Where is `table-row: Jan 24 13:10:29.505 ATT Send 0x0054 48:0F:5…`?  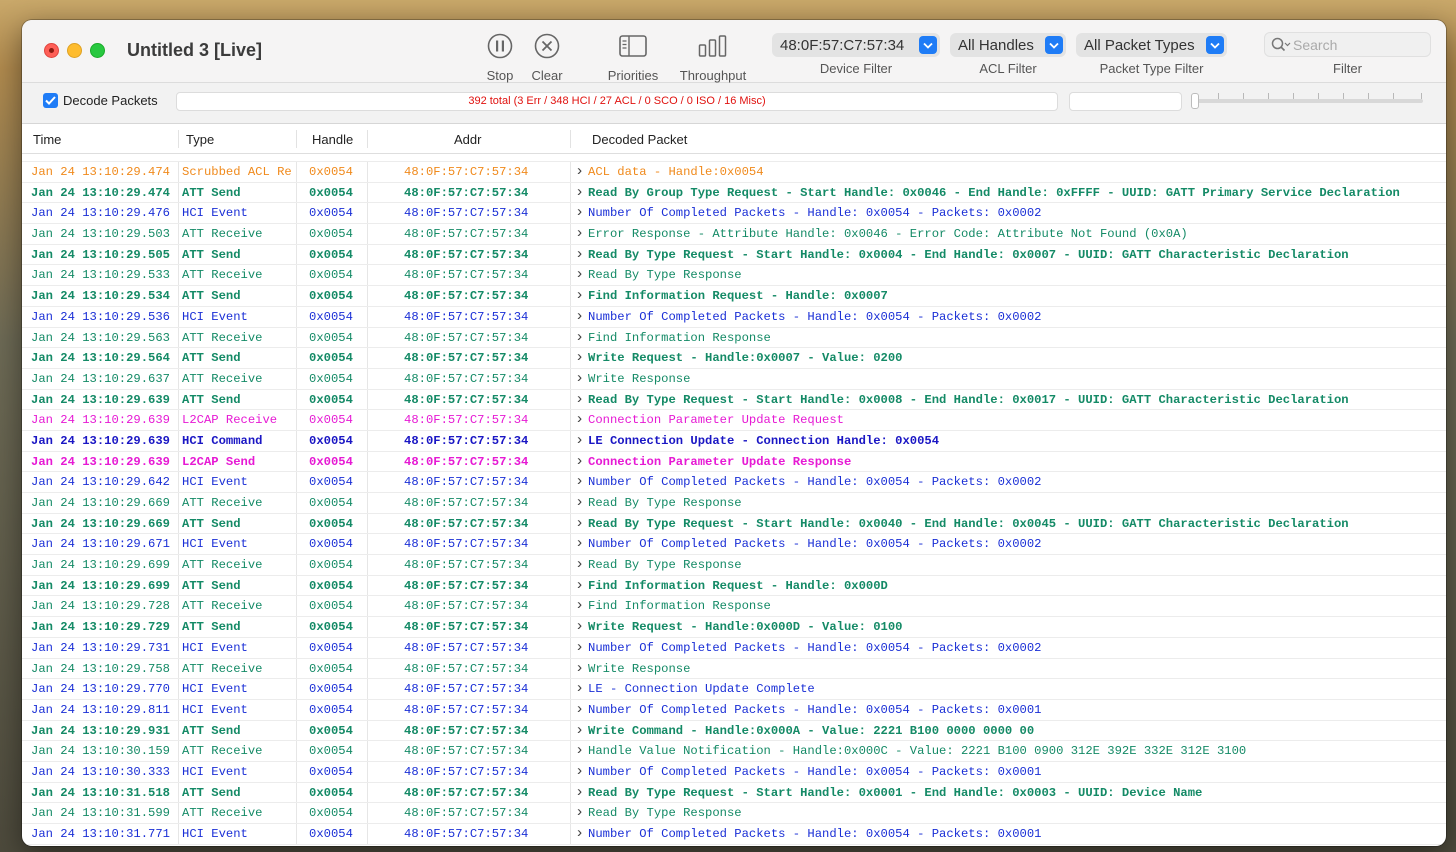
table-row: Jan 24 13:10:29.505 ATT Send 0x0054 48:0F:5… is located at coordinates (734, 255).